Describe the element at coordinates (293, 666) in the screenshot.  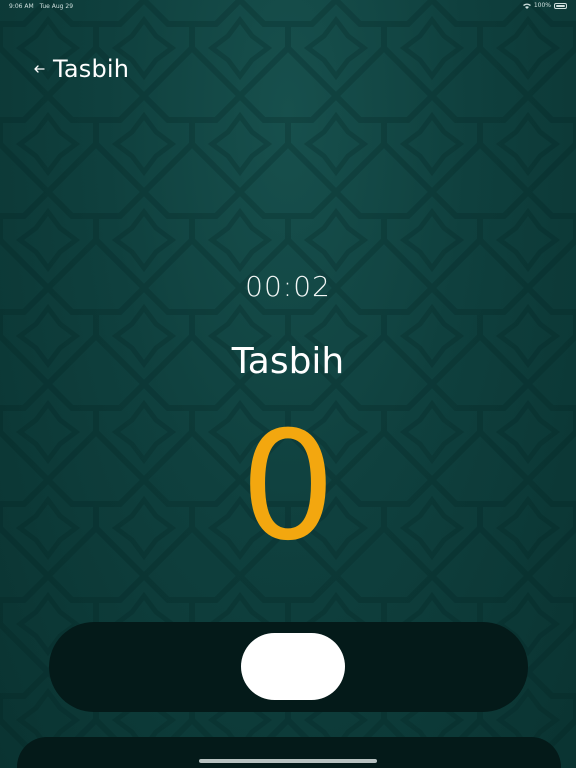
I see `count-slider-knob` at that location.